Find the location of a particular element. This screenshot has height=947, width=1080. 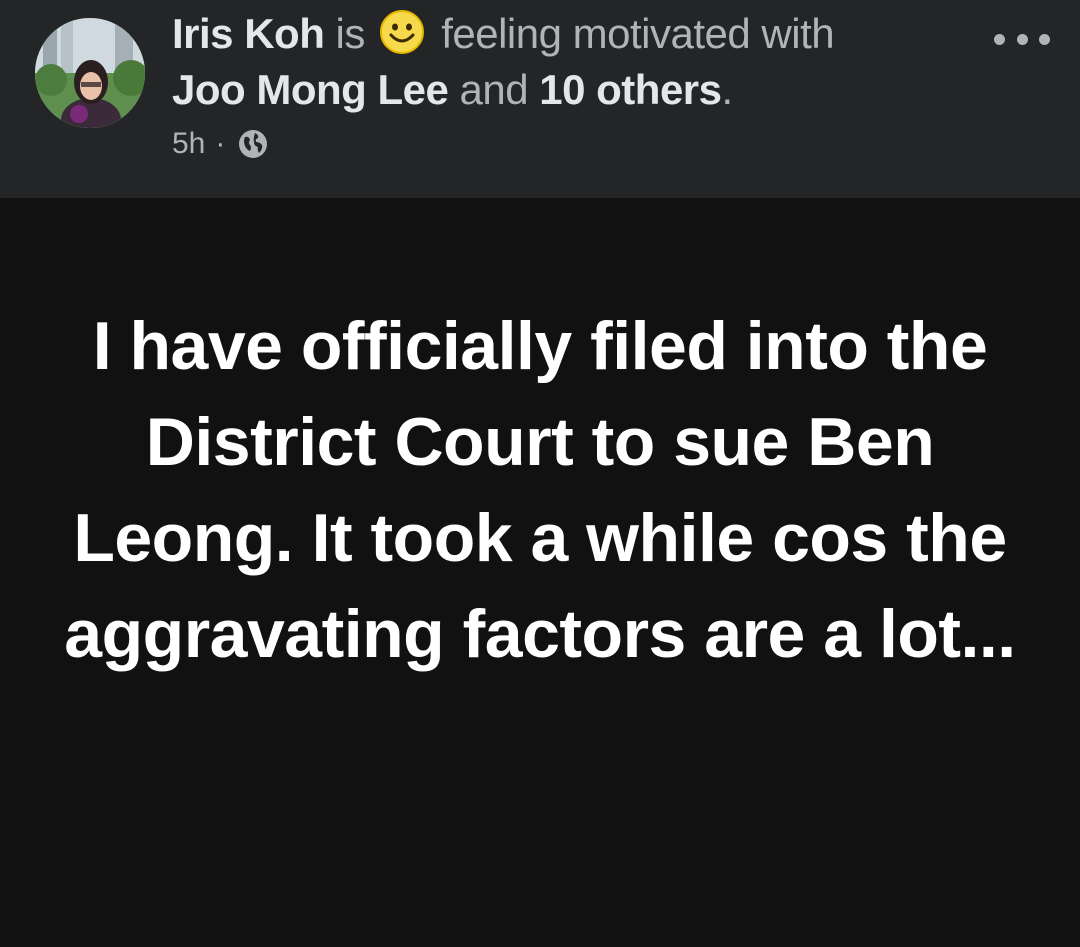

author-name: Iris Koh is located at coordinates (248, 33).